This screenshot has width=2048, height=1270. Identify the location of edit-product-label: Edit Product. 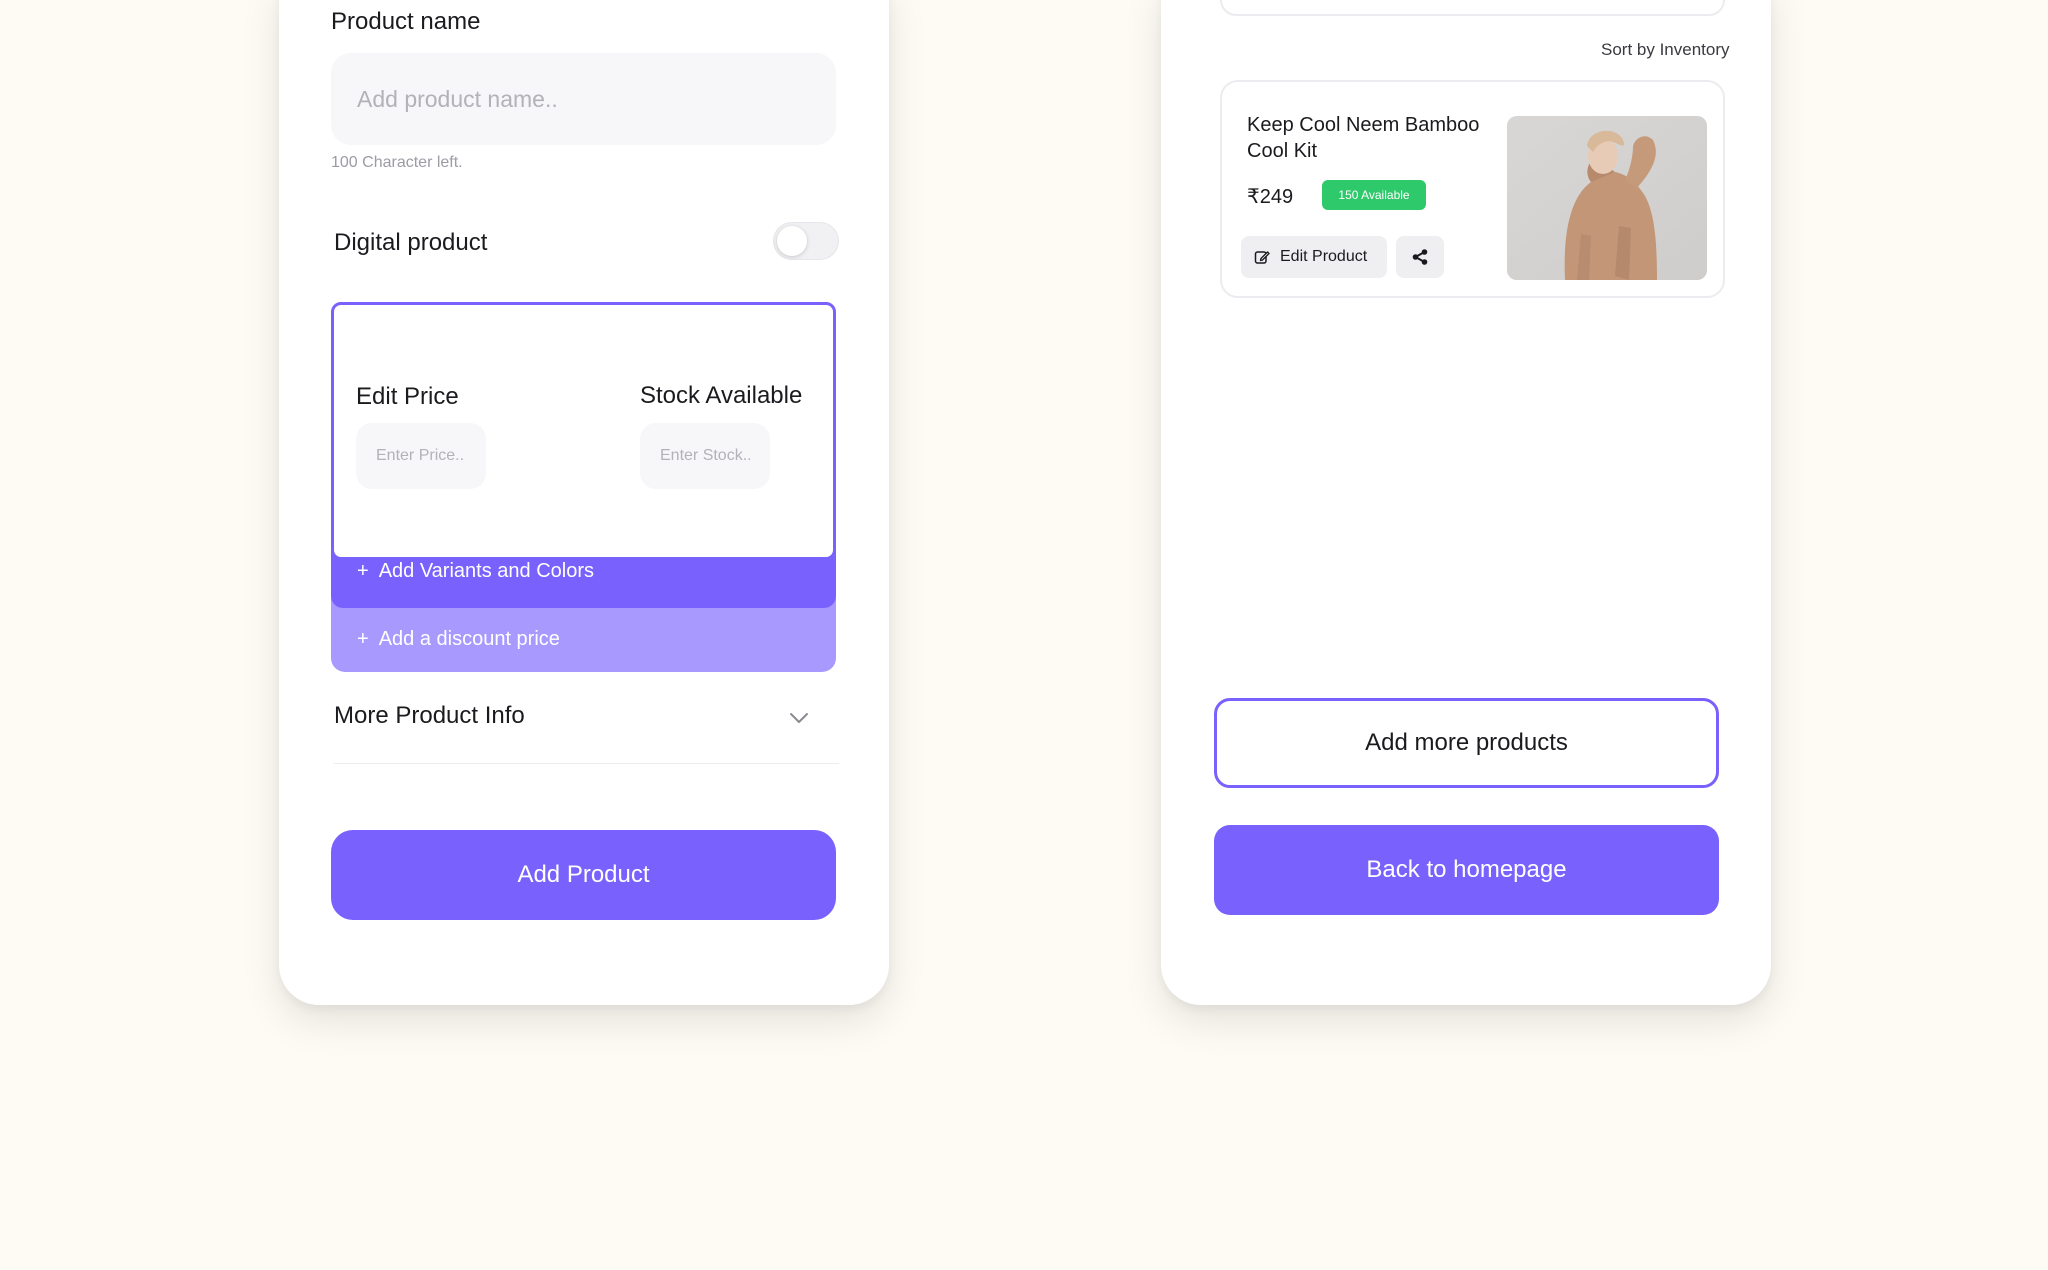
(1324, 256).